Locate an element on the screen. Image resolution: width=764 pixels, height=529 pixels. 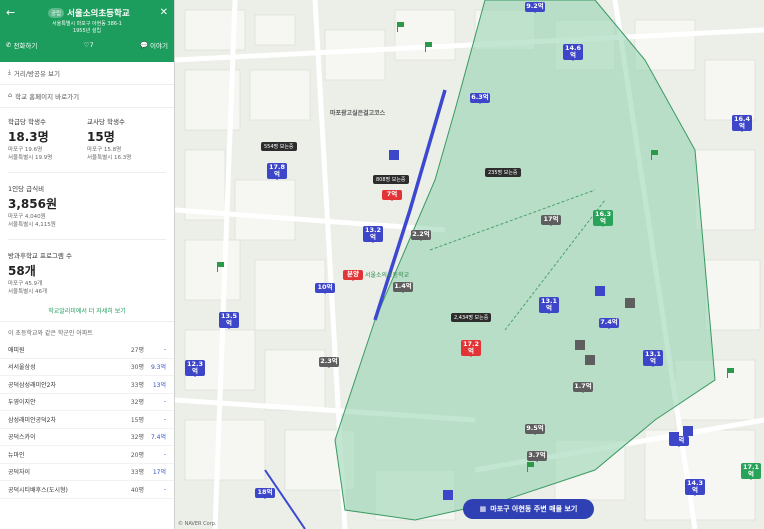
stat-gu: 마포구 45.9개 is located at coordinates (25, 284).